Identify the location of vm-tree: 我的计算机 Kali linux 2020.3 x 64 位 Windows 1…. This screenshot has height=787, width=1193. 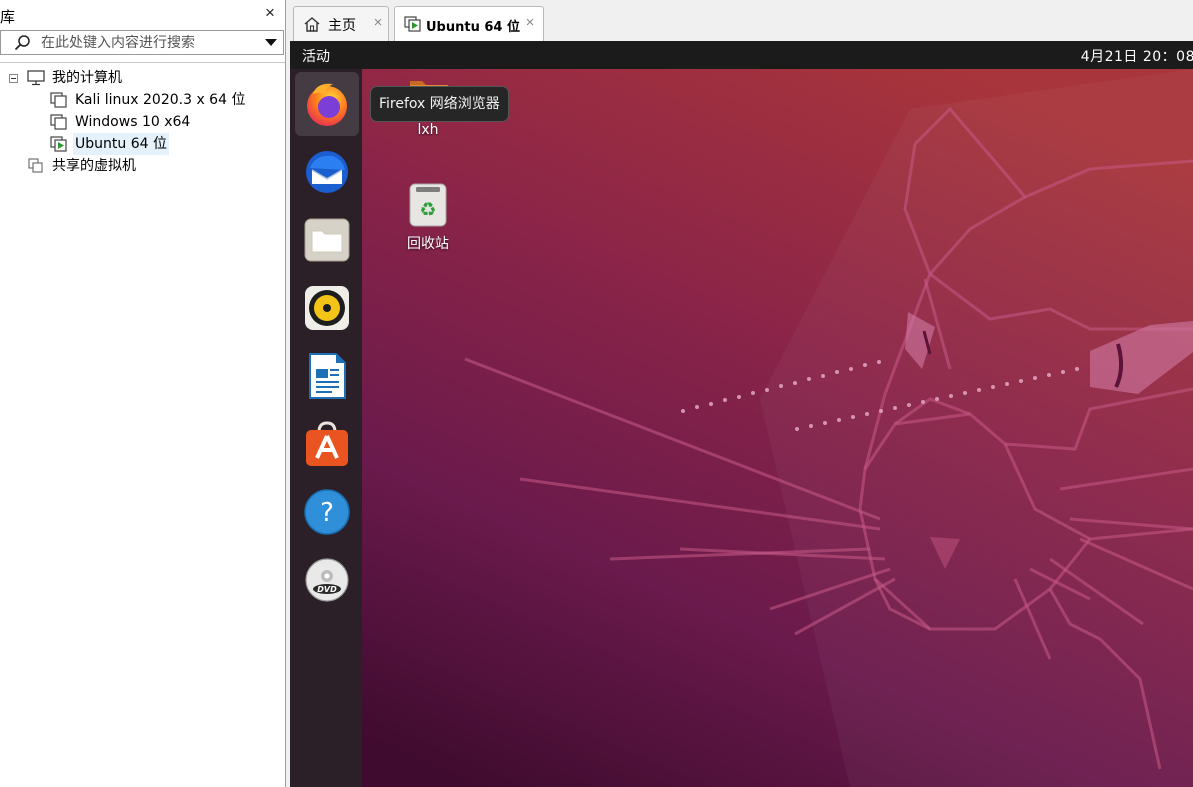
(142, 122).